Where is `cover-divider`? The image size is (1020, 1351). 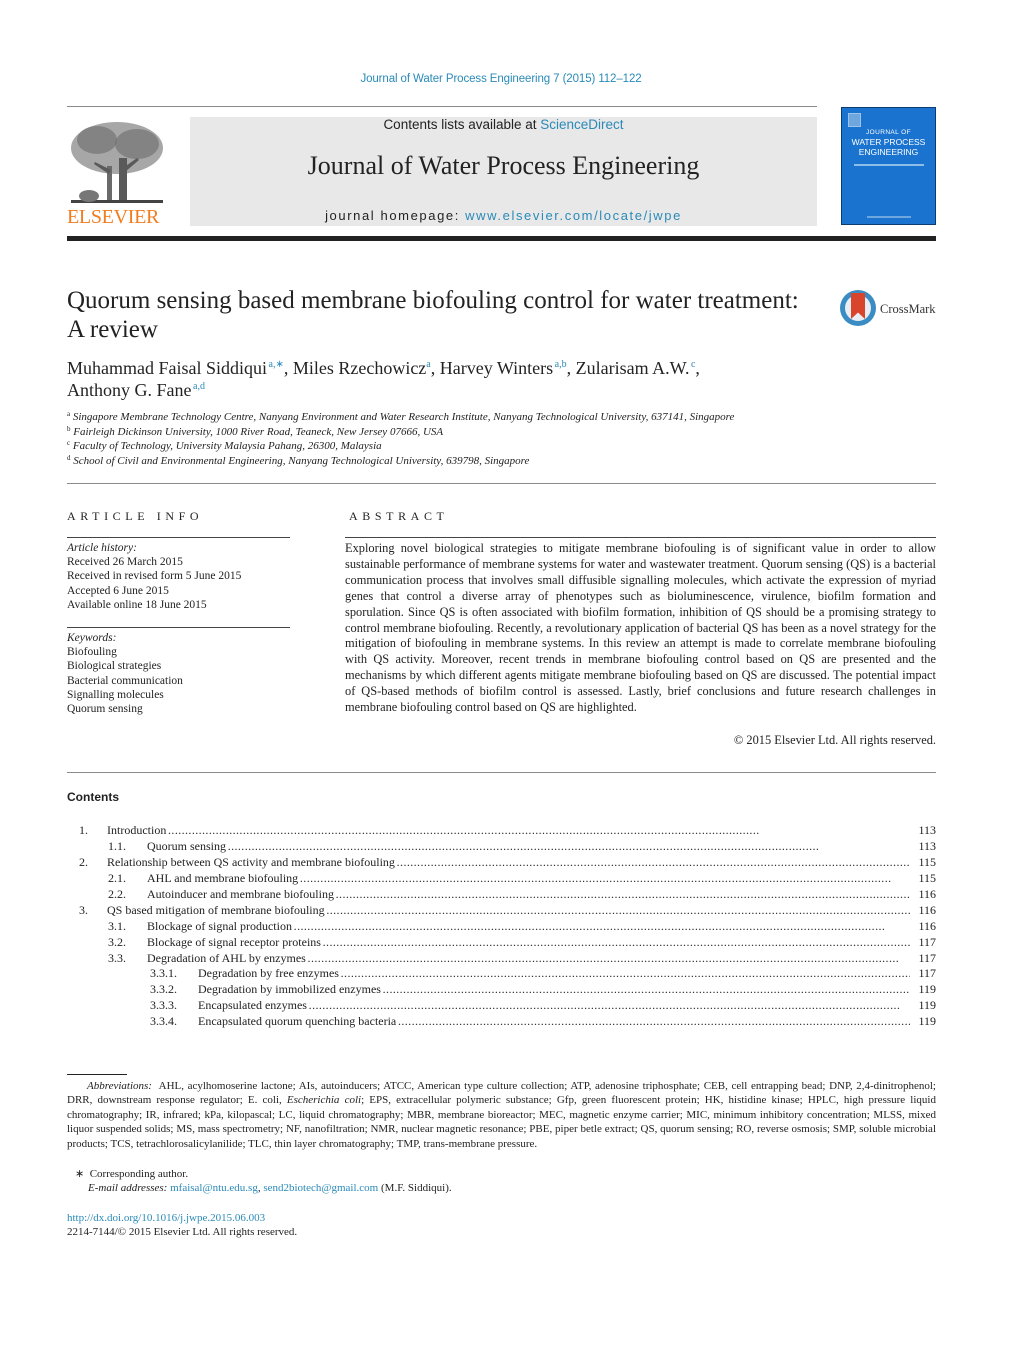 cover-divider is located at coordinates (889, 165).